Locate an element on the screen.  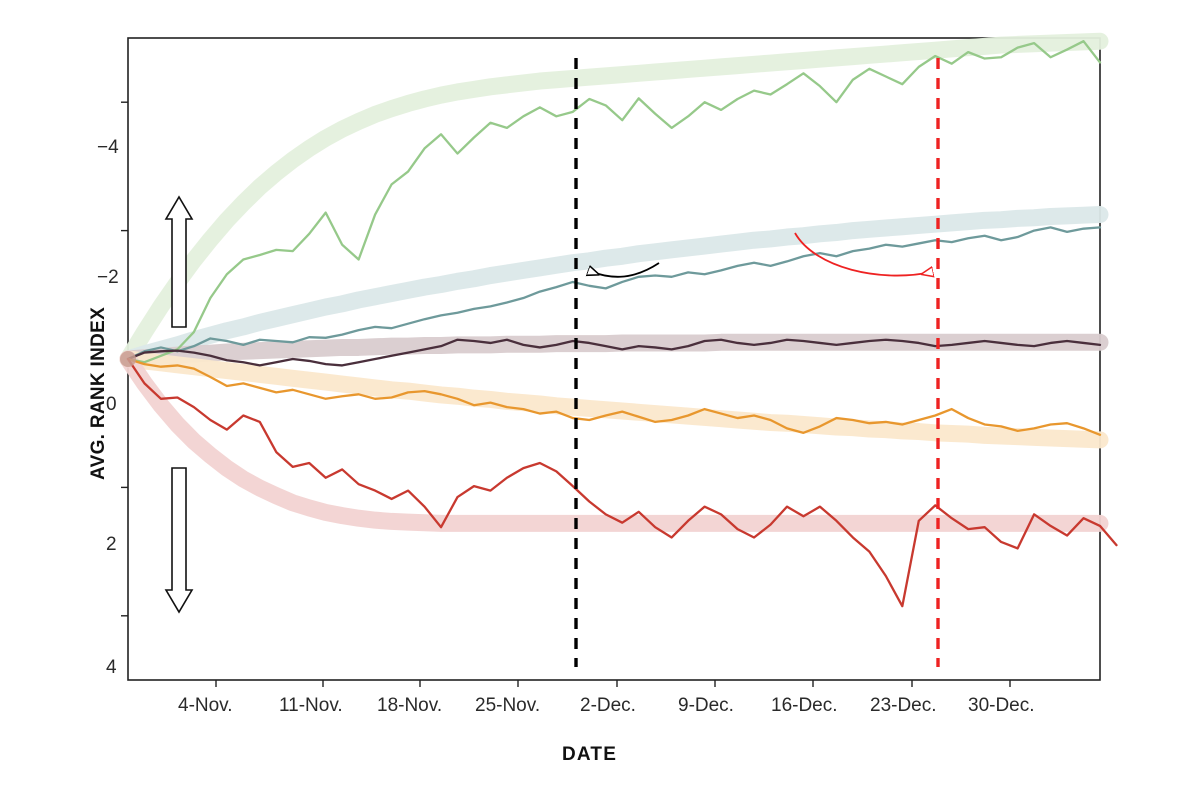
origin-marker is located at coordinates (128, 359).